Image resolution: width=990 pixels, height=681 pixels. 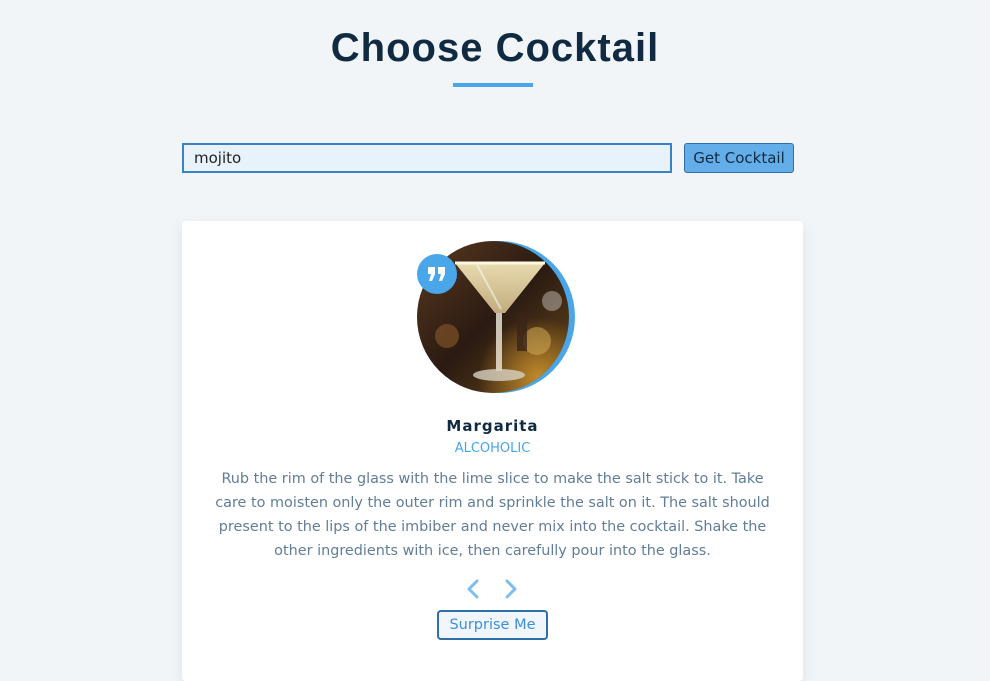 I want to click on page-title: Choose Cocktail, so click(x=495, y=48).